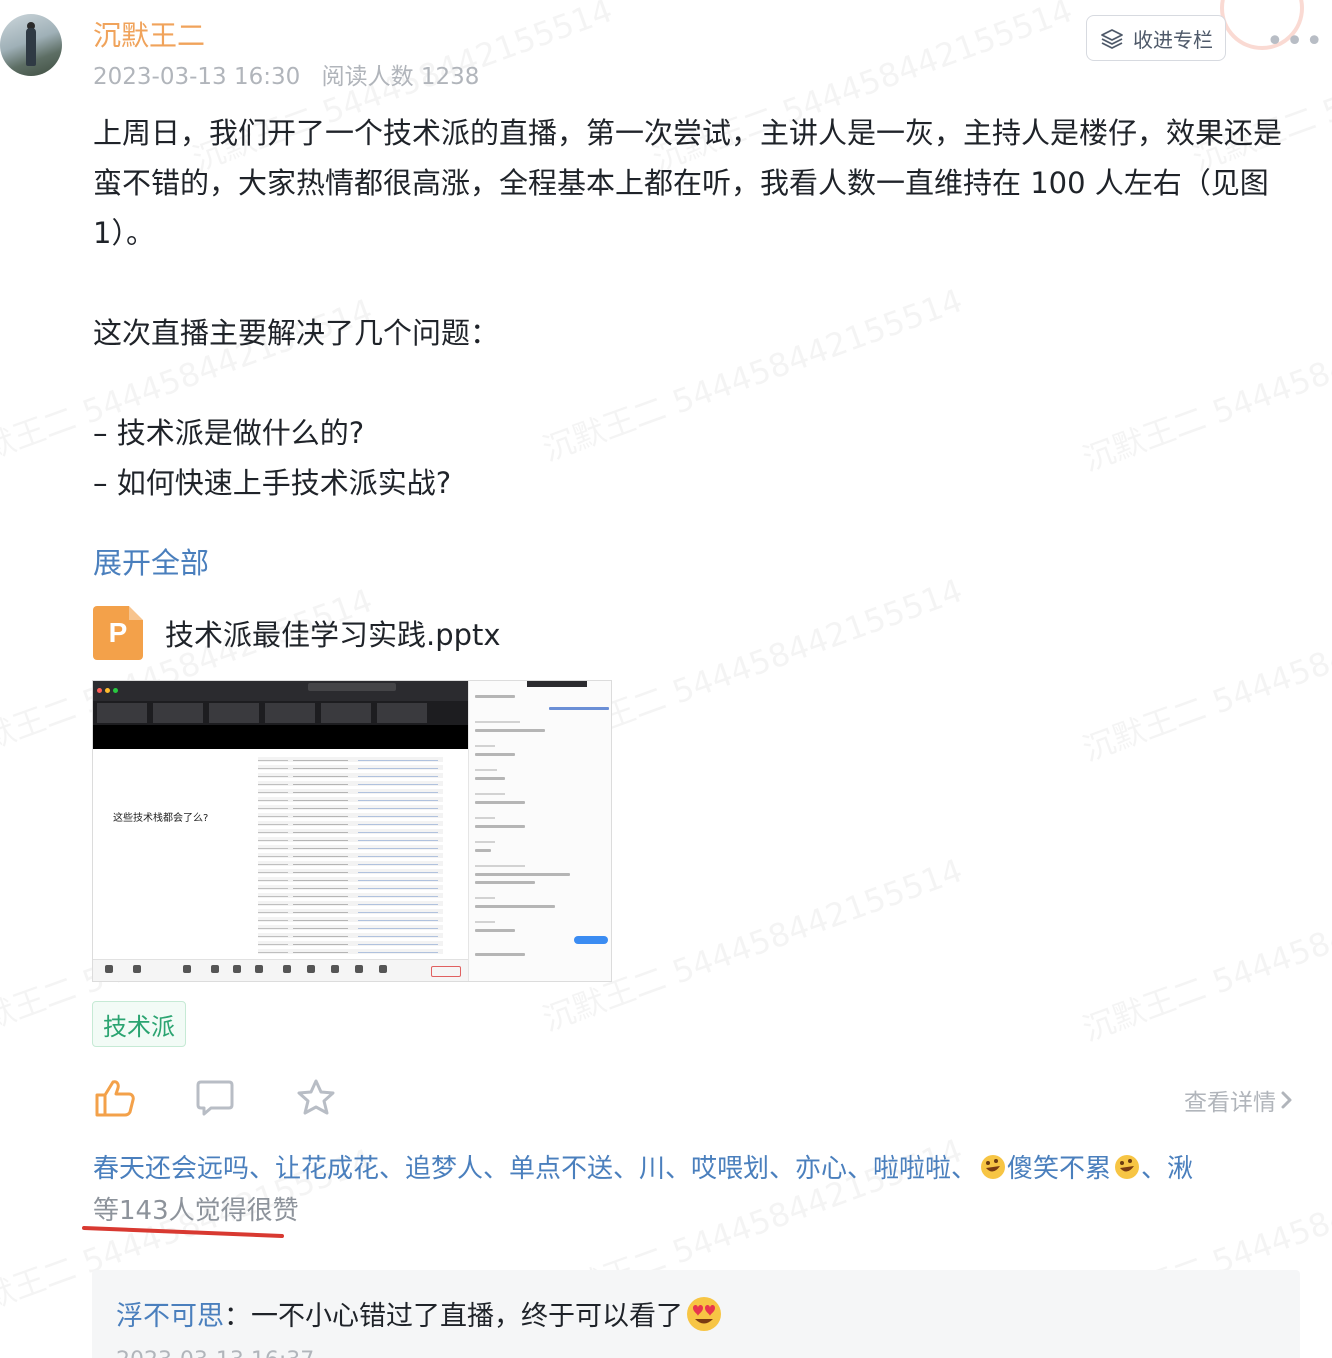 The width and height of the screenshot is (1332, 1358). Describe the element at coordinates (151, 561) in the screenshot. I see `expand-all-link: 展开全部` at that location.